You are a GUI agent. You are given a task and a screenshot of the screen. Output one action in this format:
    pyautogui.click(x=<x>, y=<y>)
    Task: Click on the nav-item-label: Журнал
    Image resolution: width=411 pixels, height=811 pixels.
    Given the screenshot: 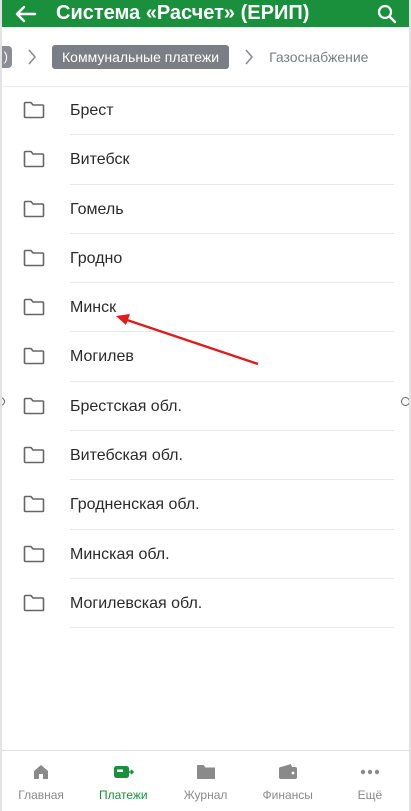 What is the action you would take?
    pyautogui.click(x=205, y=794)
    